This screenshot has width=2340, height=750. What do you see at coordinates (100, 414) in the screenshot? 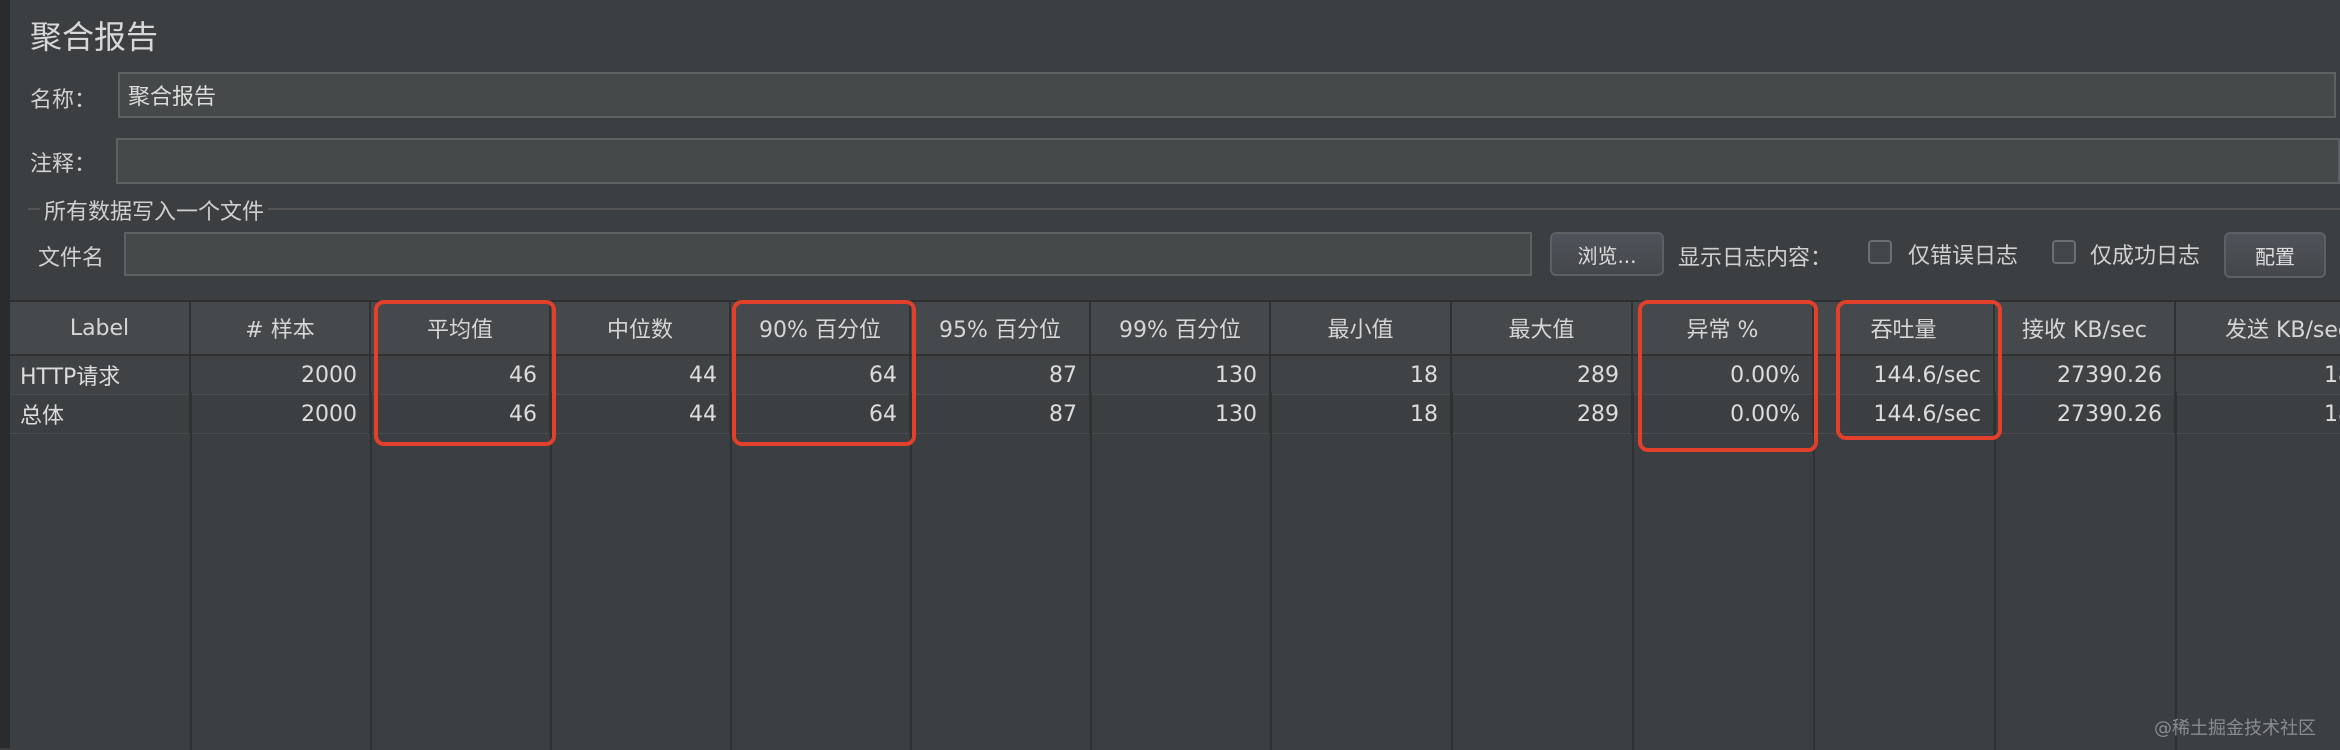
I see `cell-label: 总体` at bounding box center [100, 414].